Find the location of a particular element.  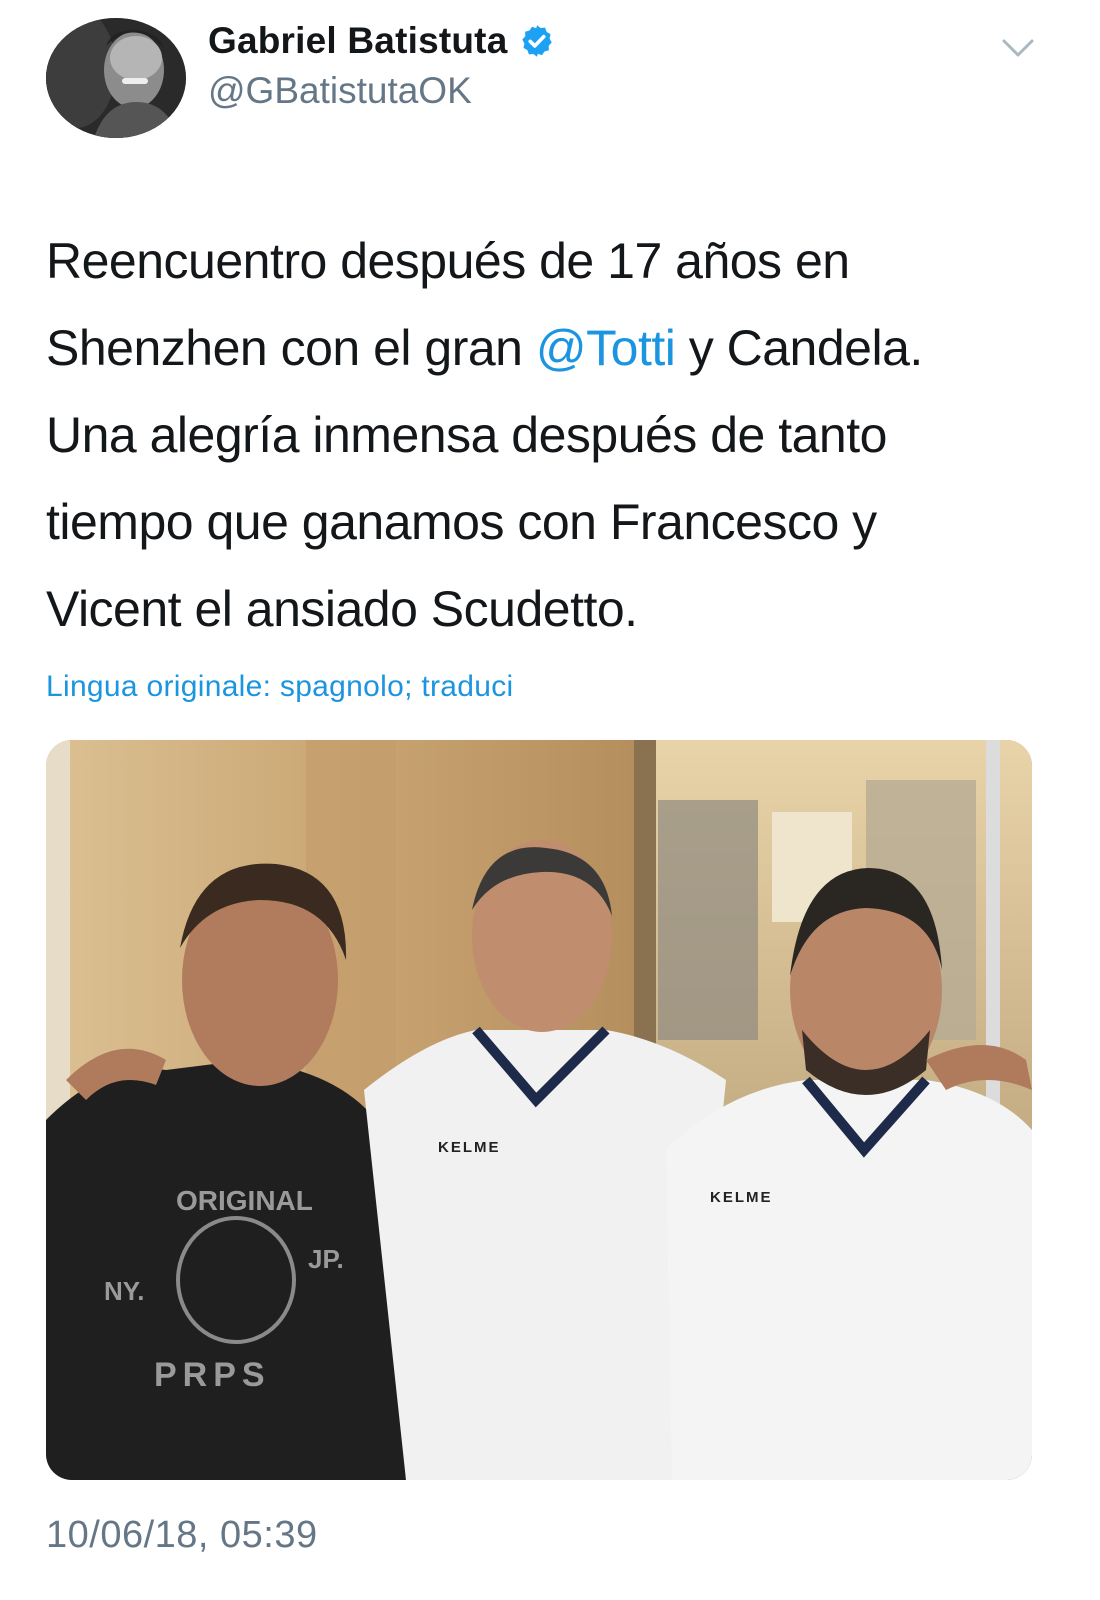

tweet-line: Shenzhen con el gran @Totti y Candela. is located at coordinates (551, 348).